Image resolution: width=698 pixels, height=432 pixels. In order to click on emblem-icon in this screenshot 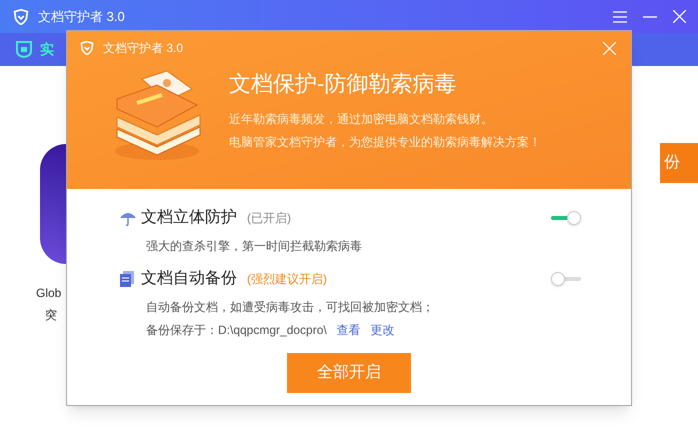, I will do `click(53, 204)`.